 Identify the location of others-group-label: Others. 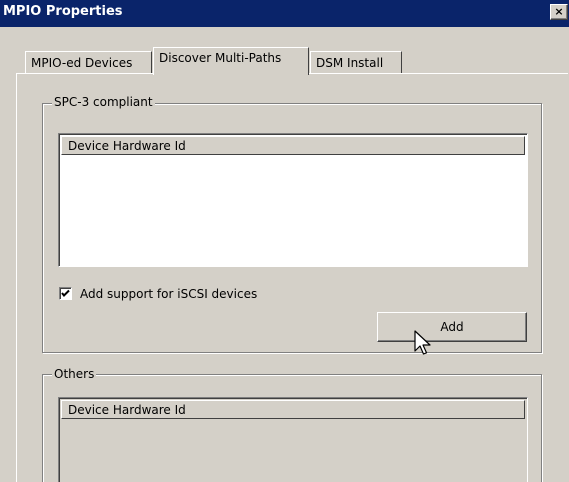
(74, 374).